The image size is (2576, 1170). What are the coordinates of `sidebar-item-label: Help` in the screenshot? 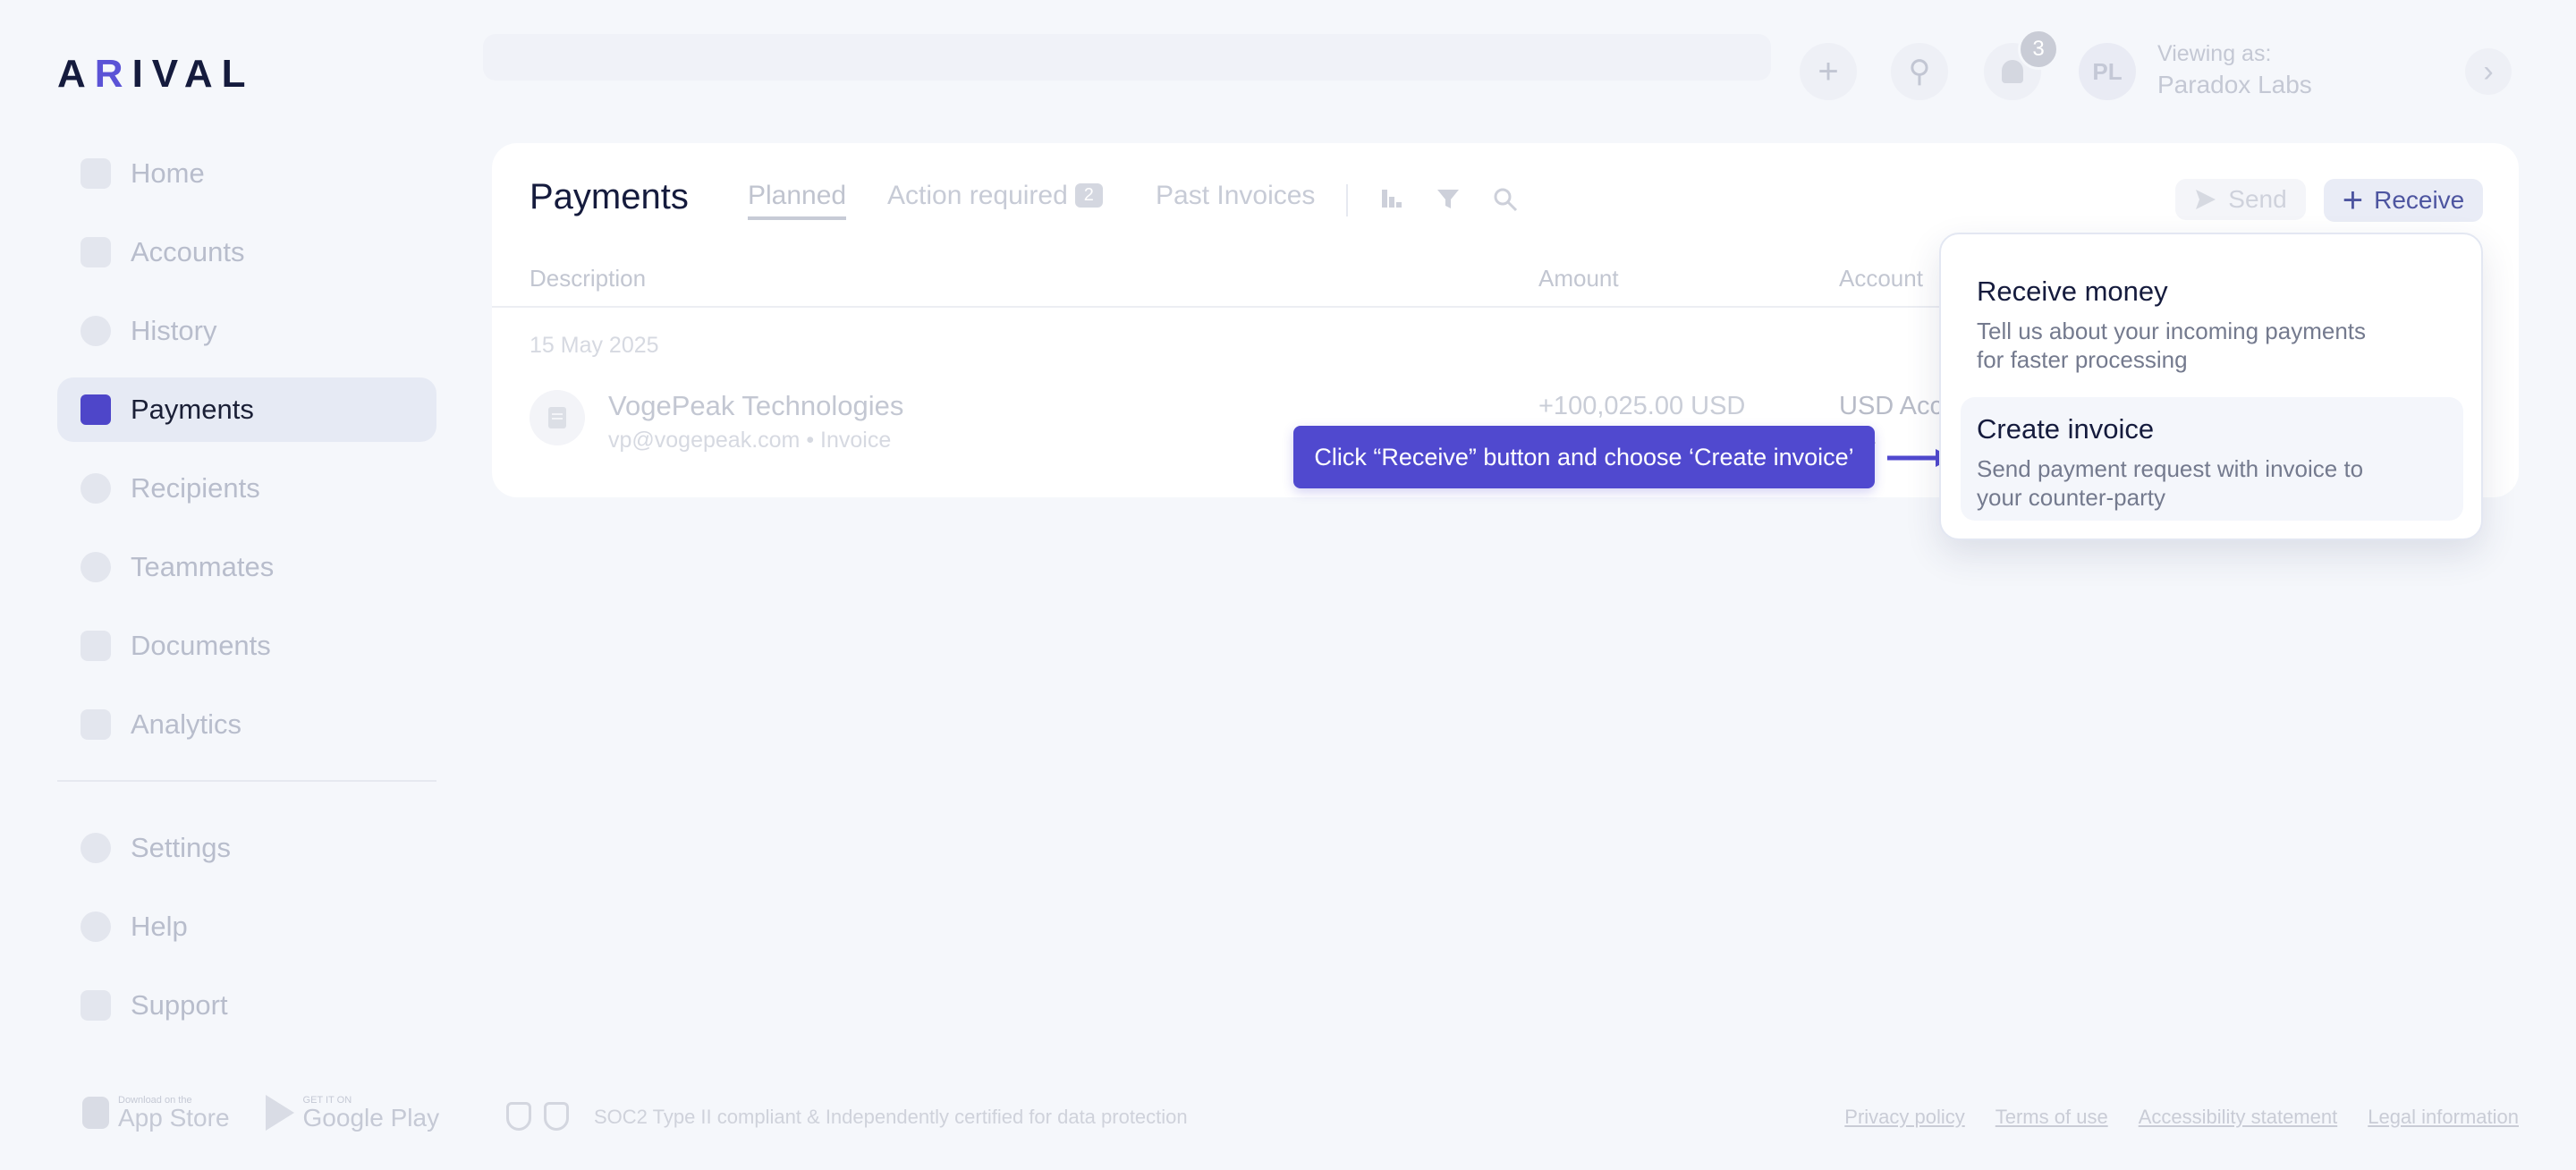 It's located at (159, 926).